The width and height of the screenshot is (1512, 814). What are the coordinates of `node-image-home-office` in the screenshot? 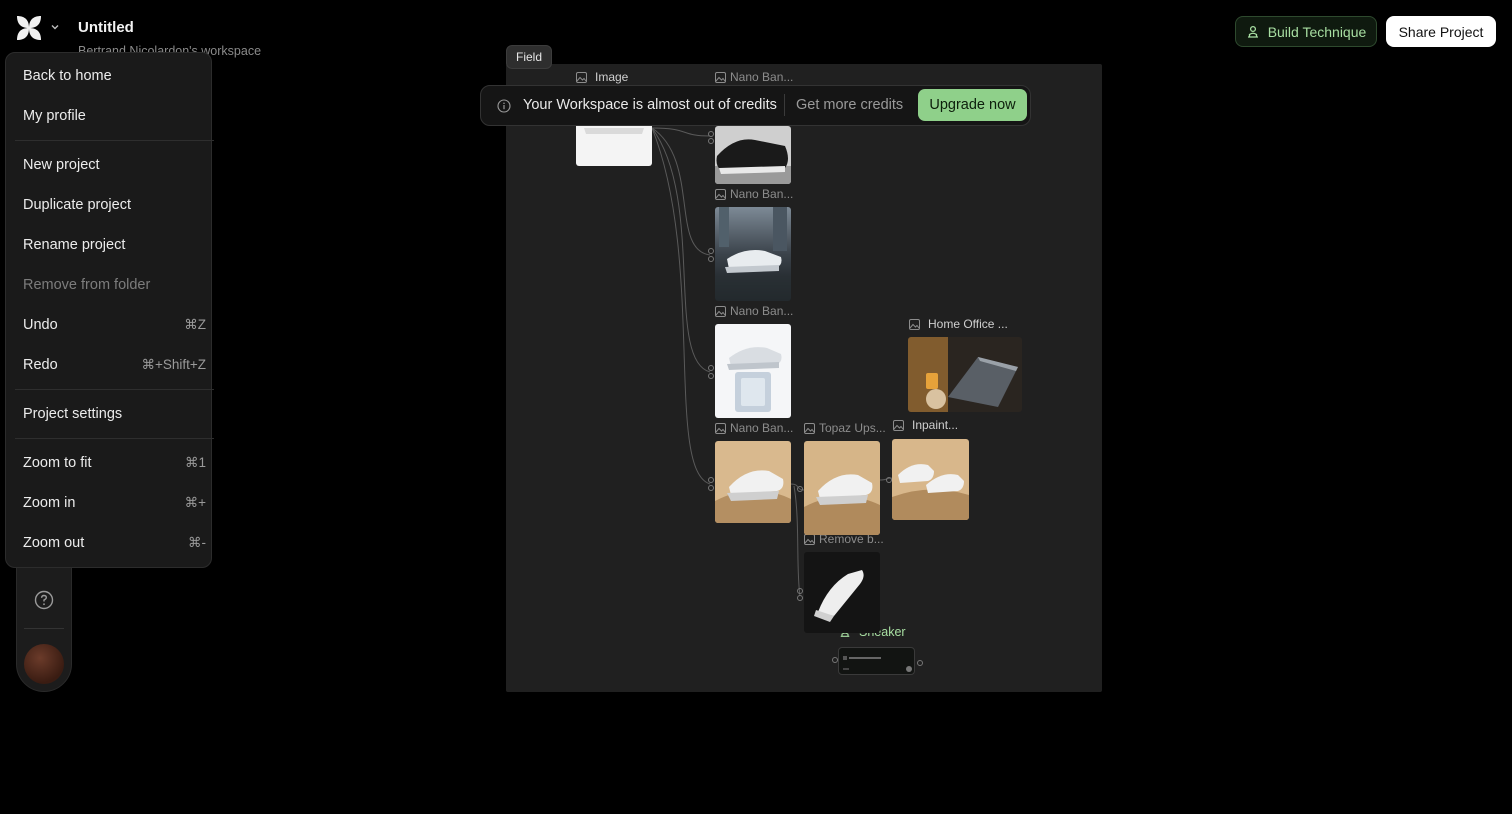 It's located at (965, 374).